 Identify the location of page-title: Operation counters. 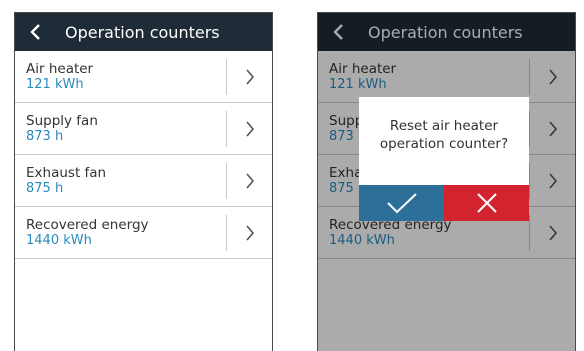
(142, 32).